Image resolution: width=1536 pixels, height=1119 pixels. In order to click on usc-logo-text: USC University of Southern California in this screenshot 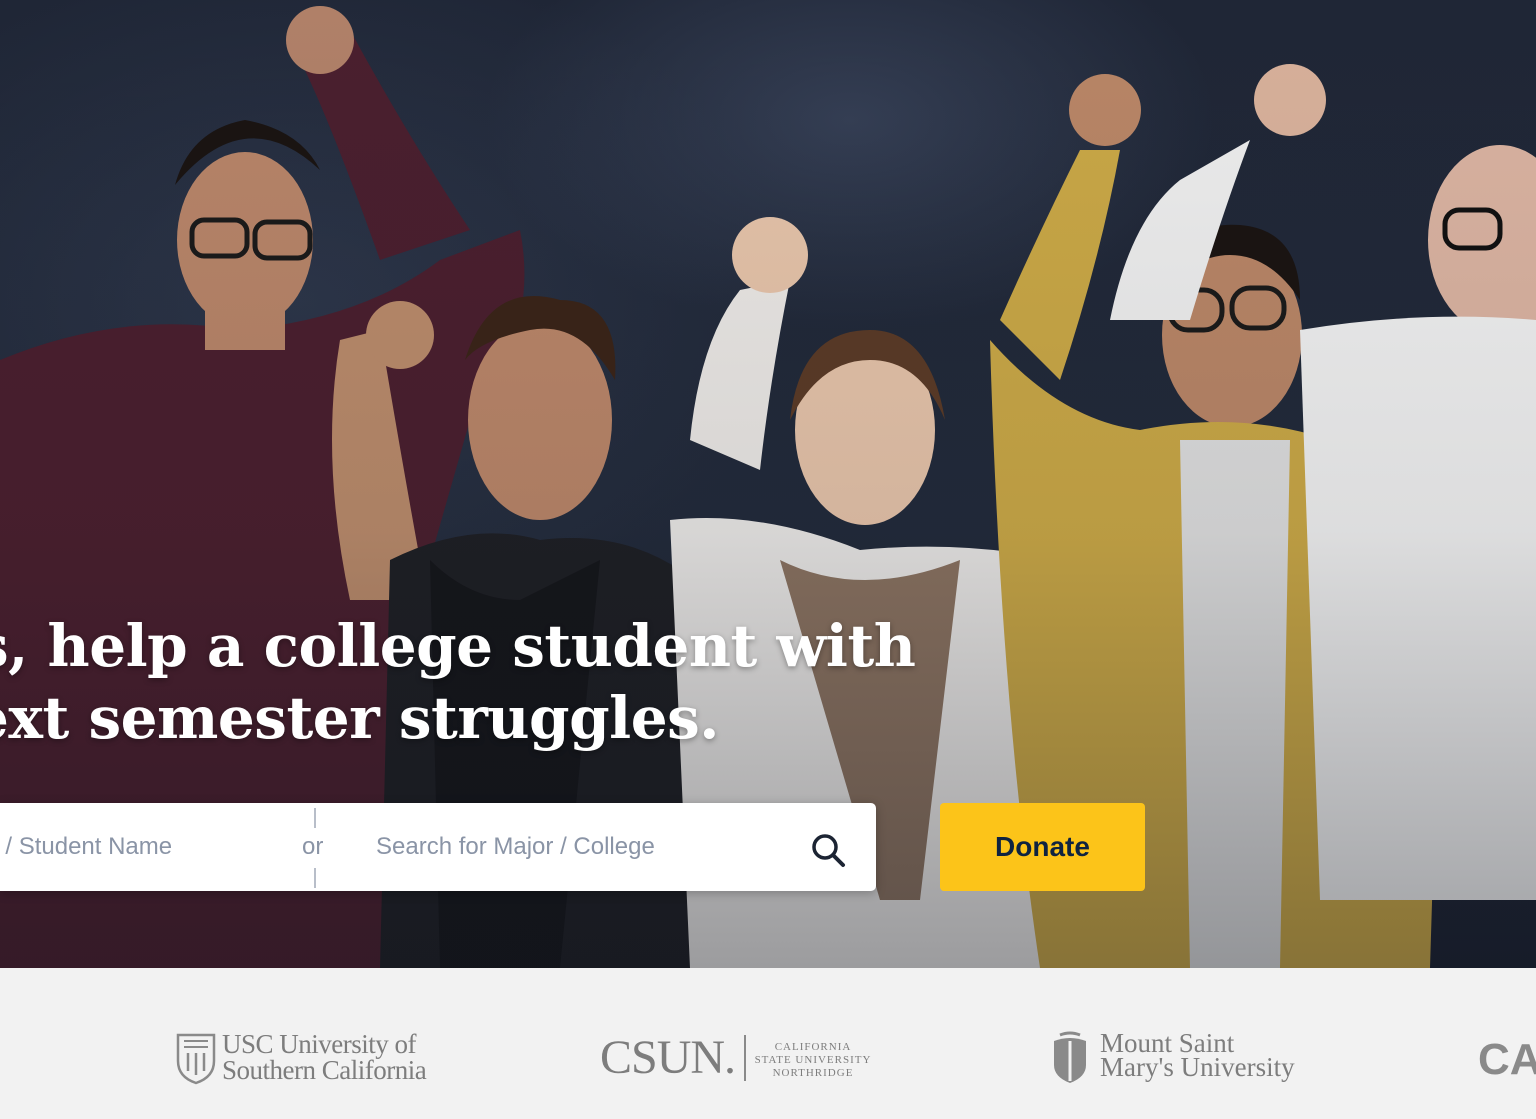, I will do `click(324, 1057)`.